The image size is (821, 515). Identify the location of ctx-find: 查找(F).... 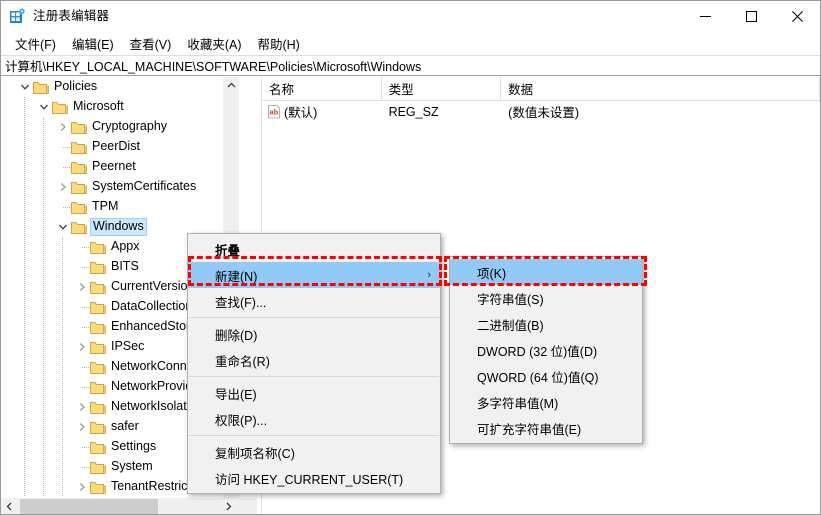
(314, 301).